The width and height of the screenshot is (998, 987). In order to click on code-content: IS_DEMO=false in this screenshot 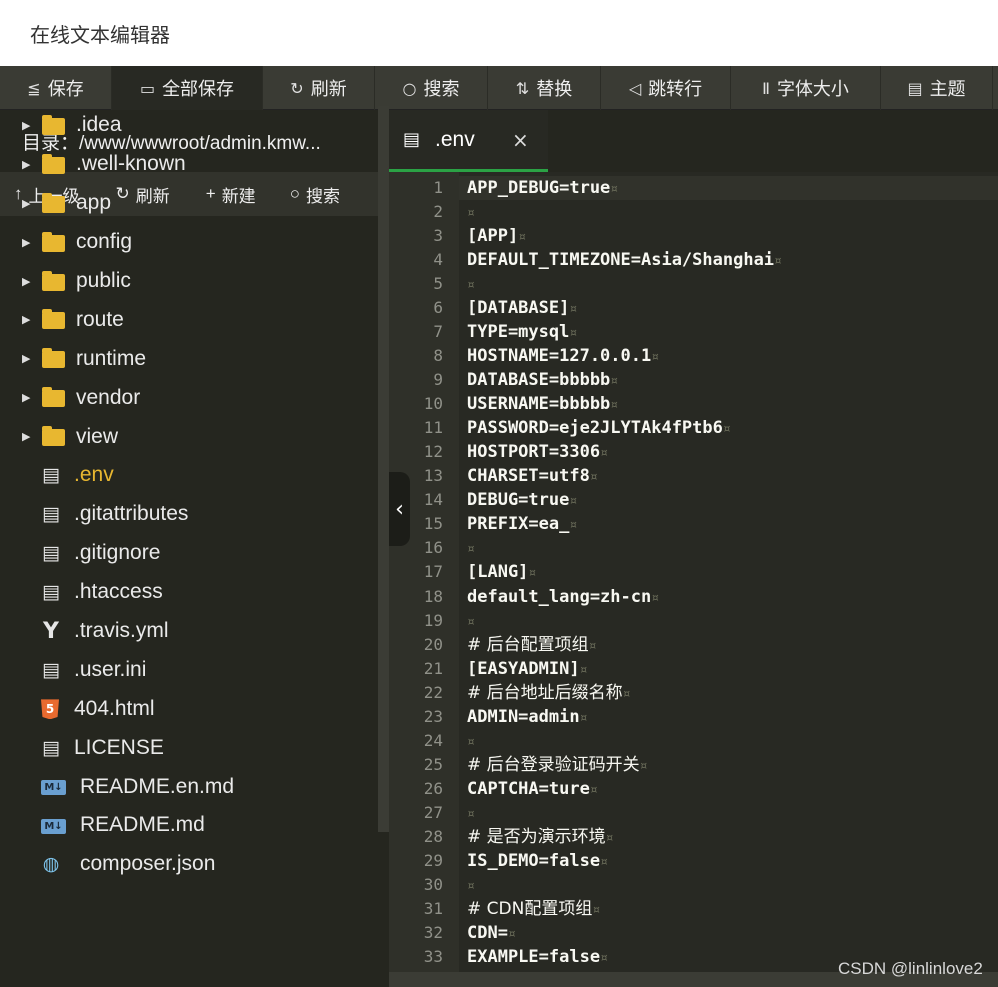, I will do `click(534, 860)`.